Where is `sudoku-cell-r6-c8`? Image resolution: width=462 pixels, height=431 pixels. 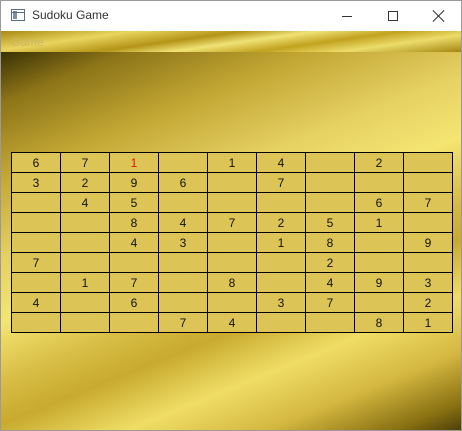 sudoku-cell-r6-c8 is located at coordinates (379, 263).